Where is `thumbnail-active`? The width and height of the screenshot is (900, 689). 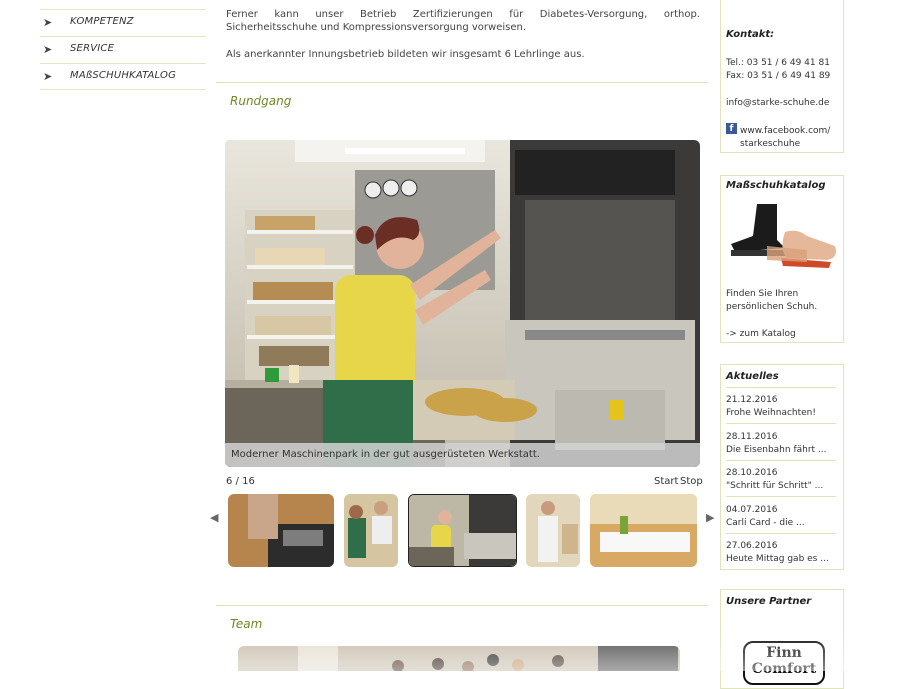
thumbnail-active is located at coordinates (462, 530).